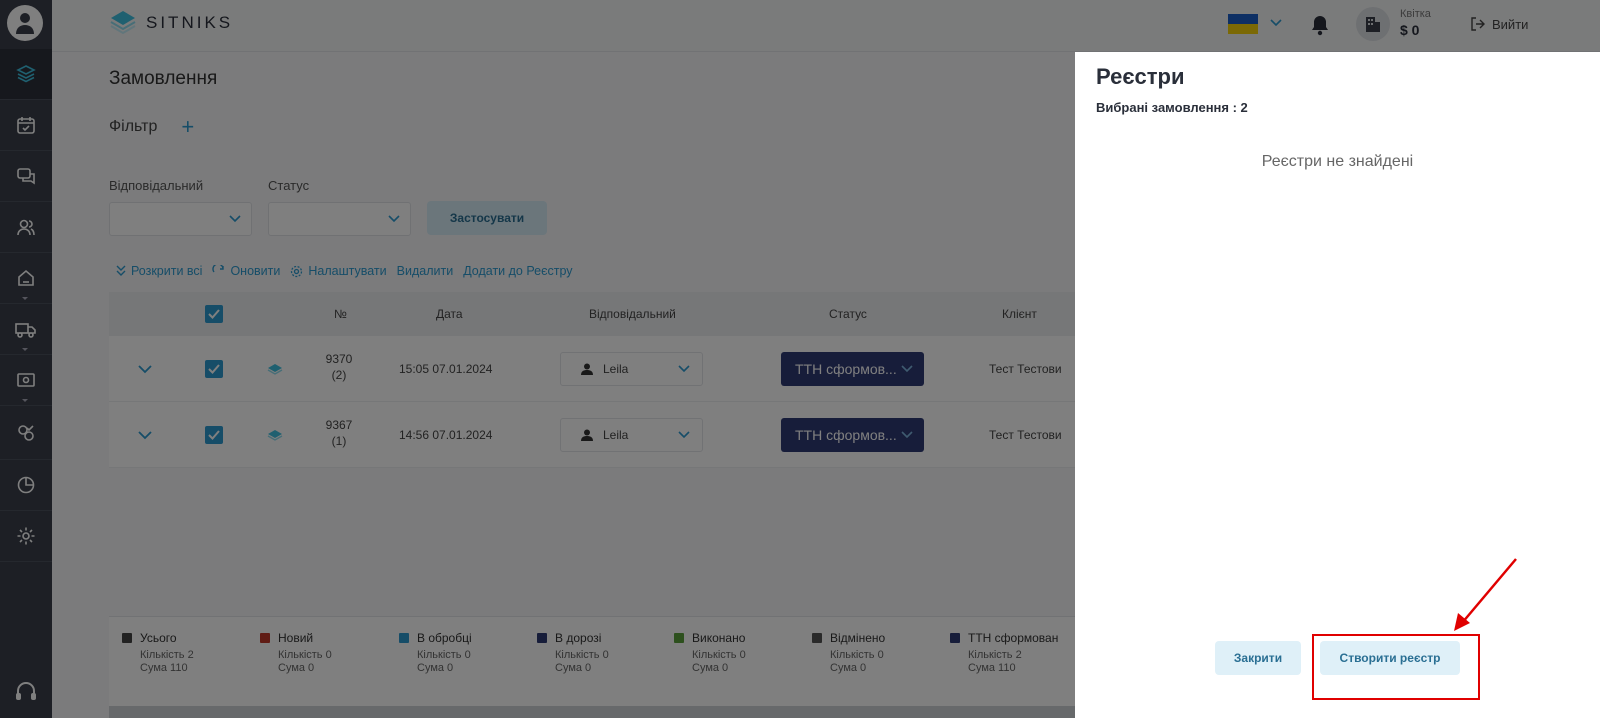  I want to click on close-button: Закрити, so click(1258, 658).